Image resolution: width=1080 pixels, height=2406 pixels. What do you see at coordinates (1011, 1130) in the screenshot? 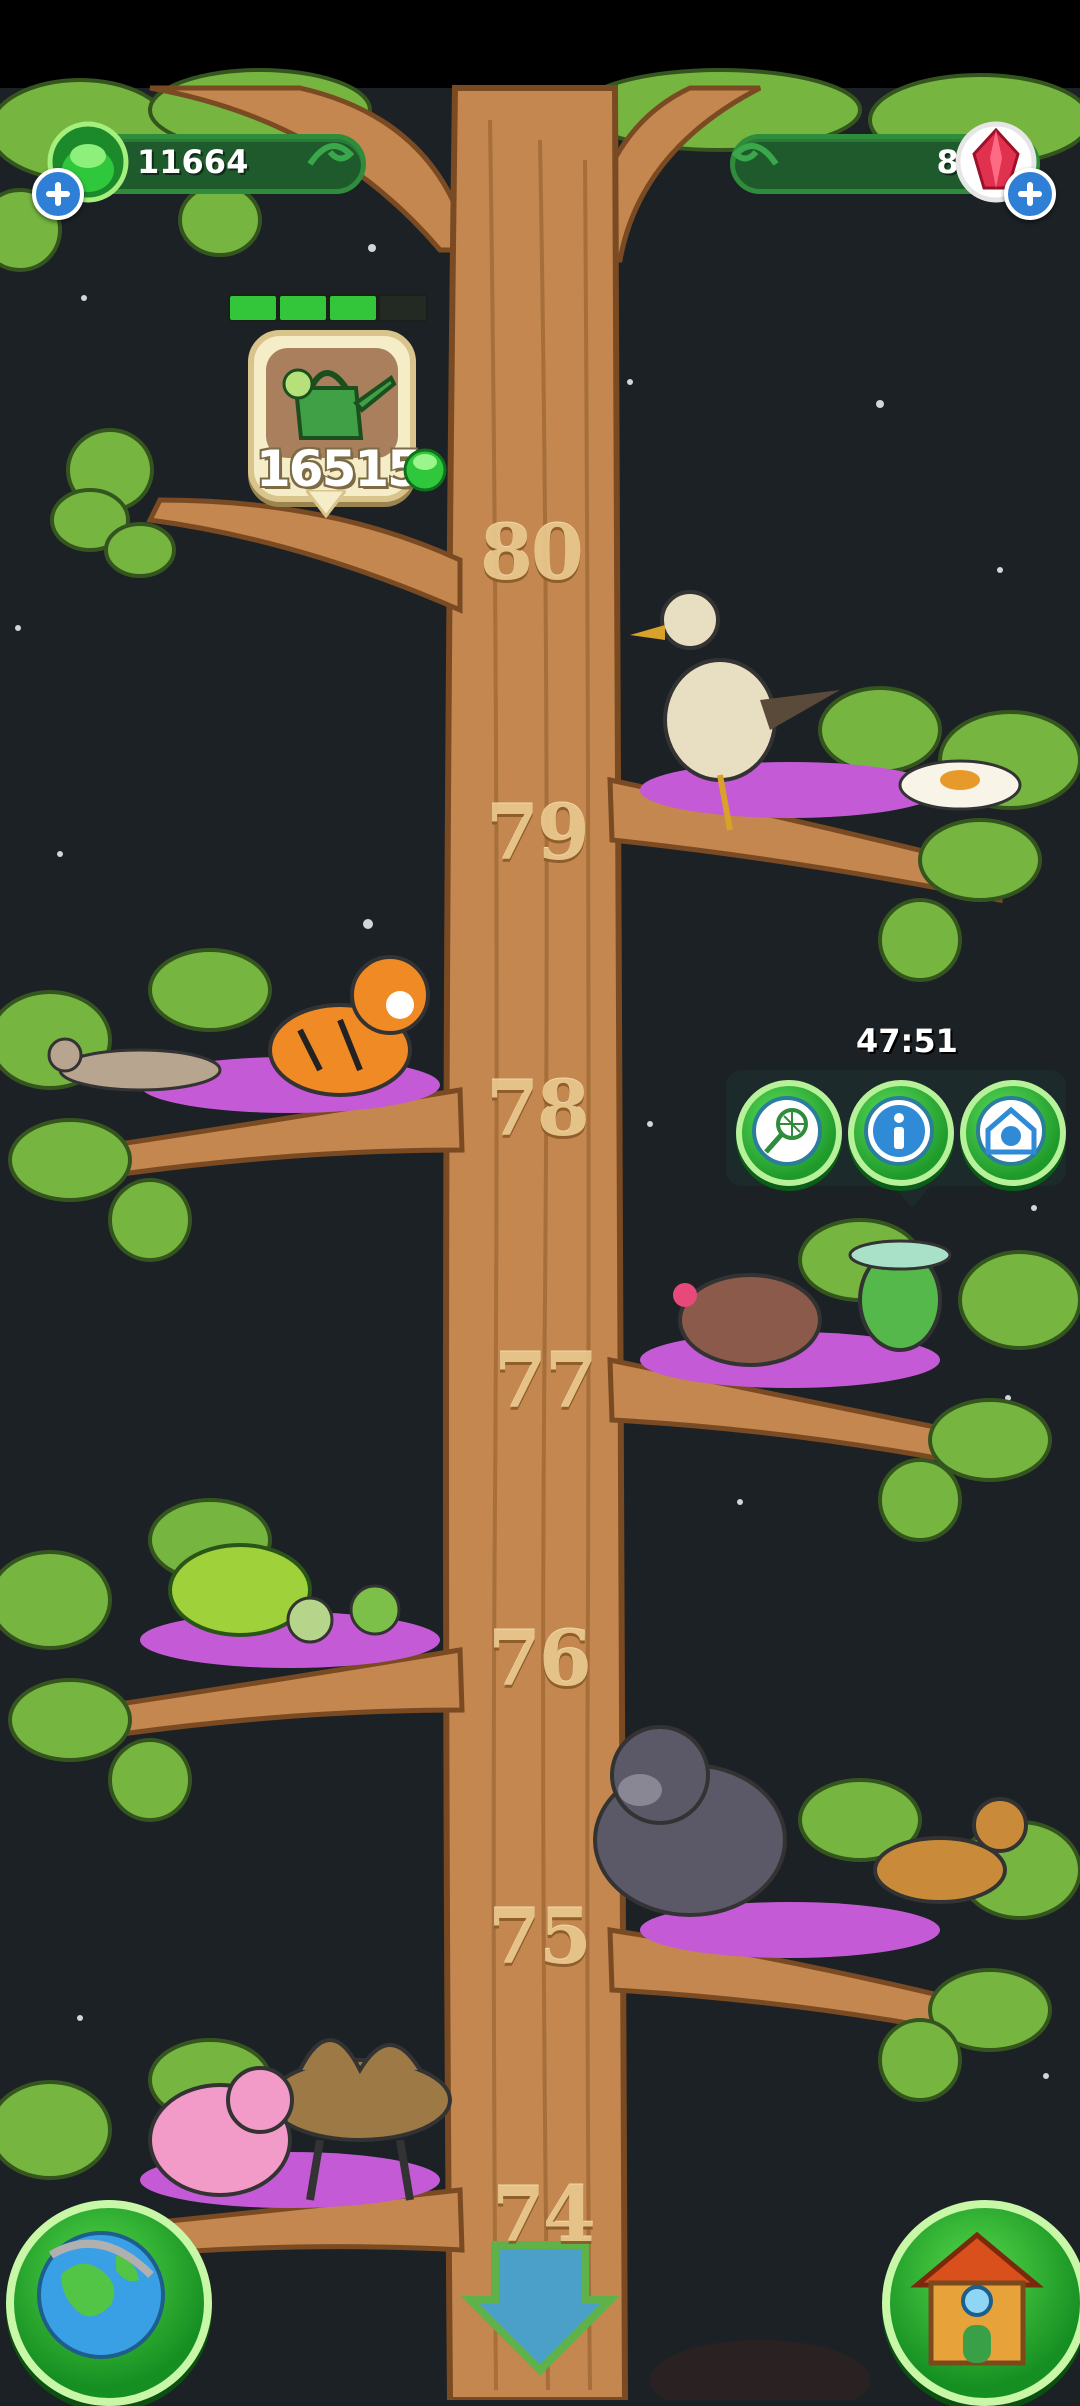
I see `animal-home-icon` at bounding box center [1011, 1130].